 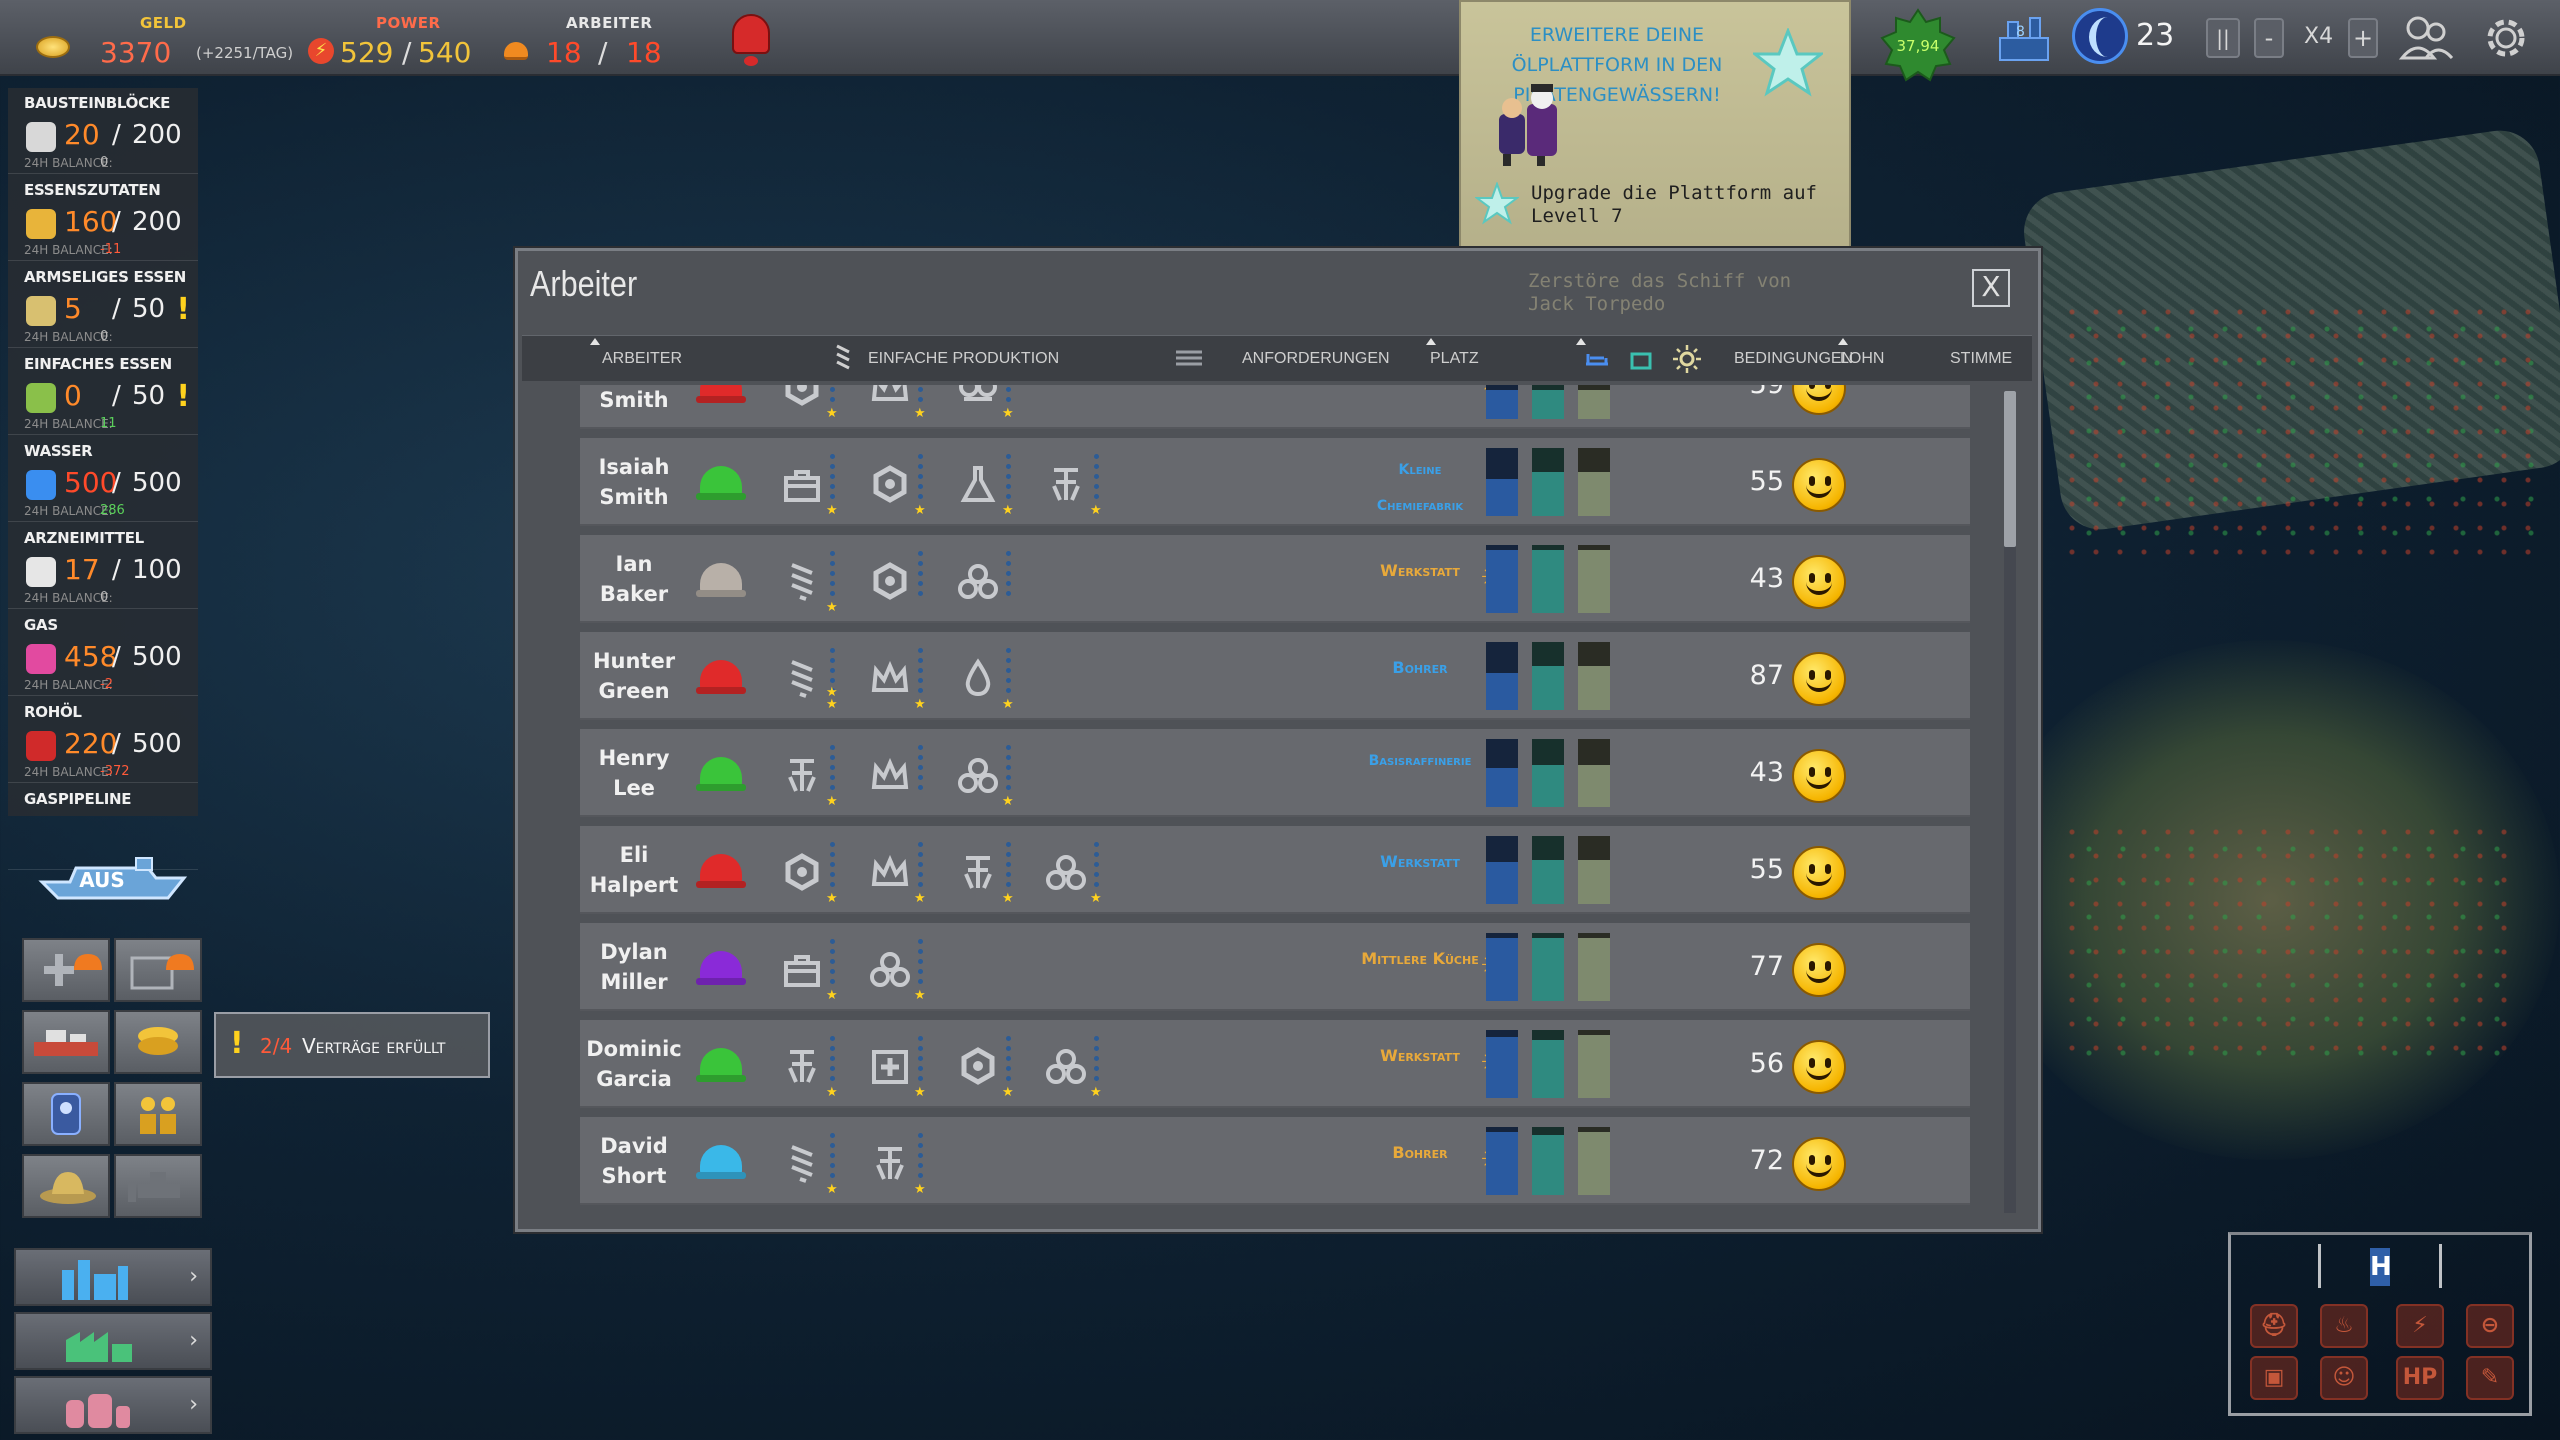 What do you see at coordinates (1862, 359) in the screenshot?
I see `header-wage: LOHN` at bounding box center [1862, 359].